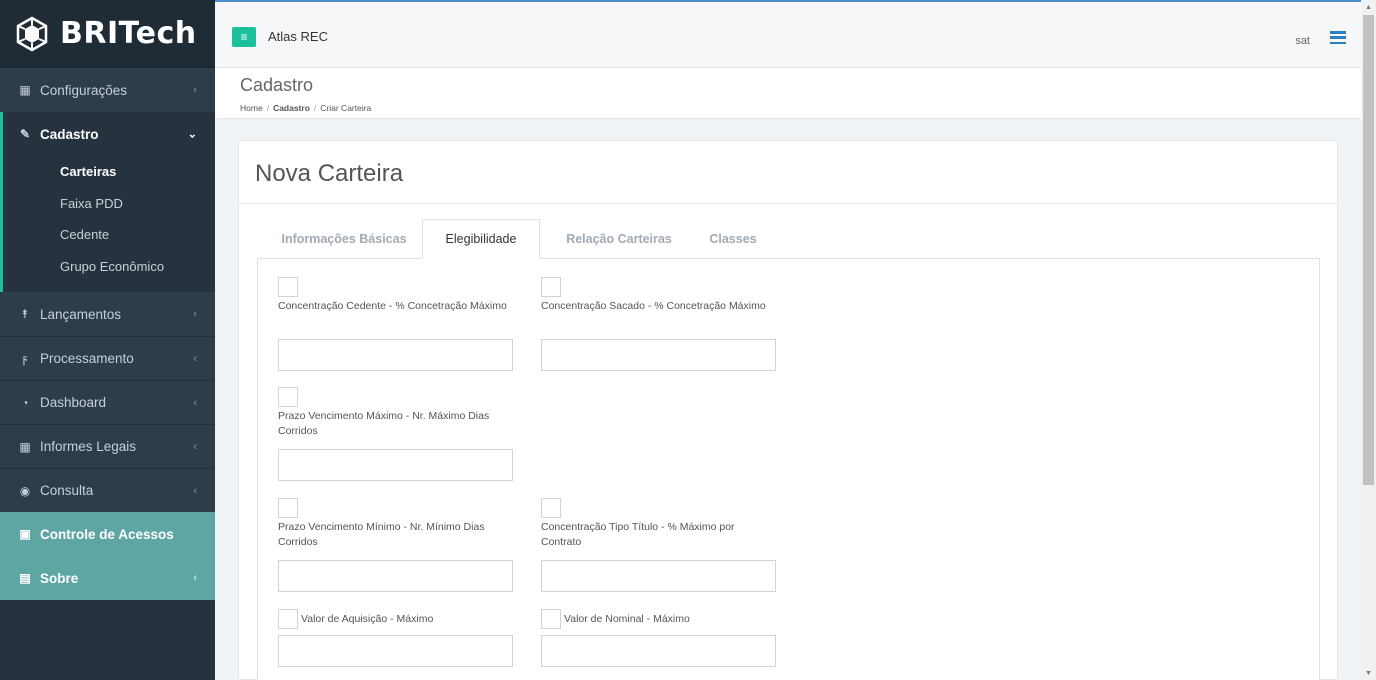  I want to click on scroll-down-arrow-icon: ▼, so click(1368, 673).